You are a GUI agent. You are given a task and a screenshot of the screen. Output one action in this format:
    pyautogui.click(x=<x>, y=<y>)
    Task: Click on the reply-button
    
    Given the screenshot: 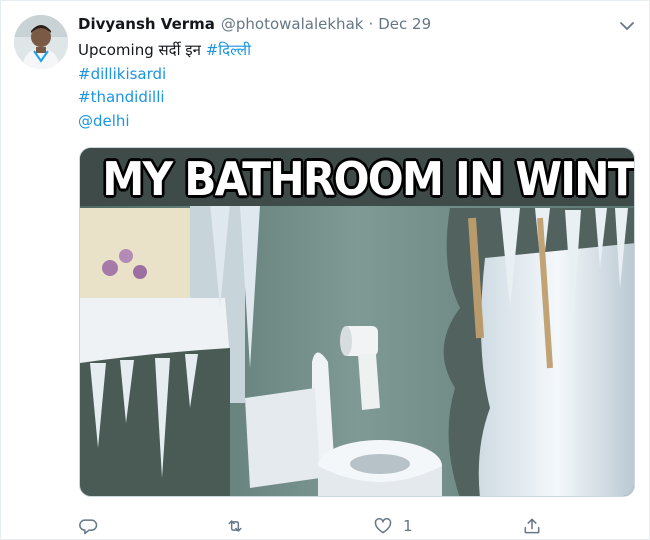 What is the action you would take?
    pyautogui.click(x=89, y=526)
    